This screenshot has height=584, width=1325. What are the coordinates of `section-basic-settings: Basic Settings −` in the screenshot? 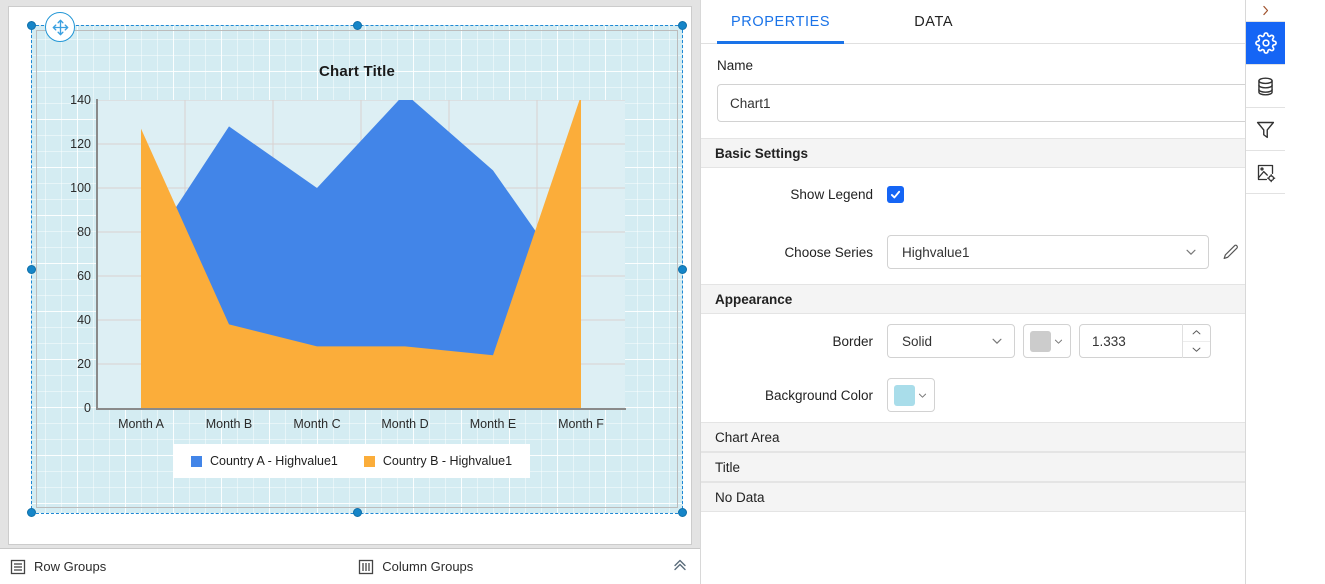 It's located at (993, 153).